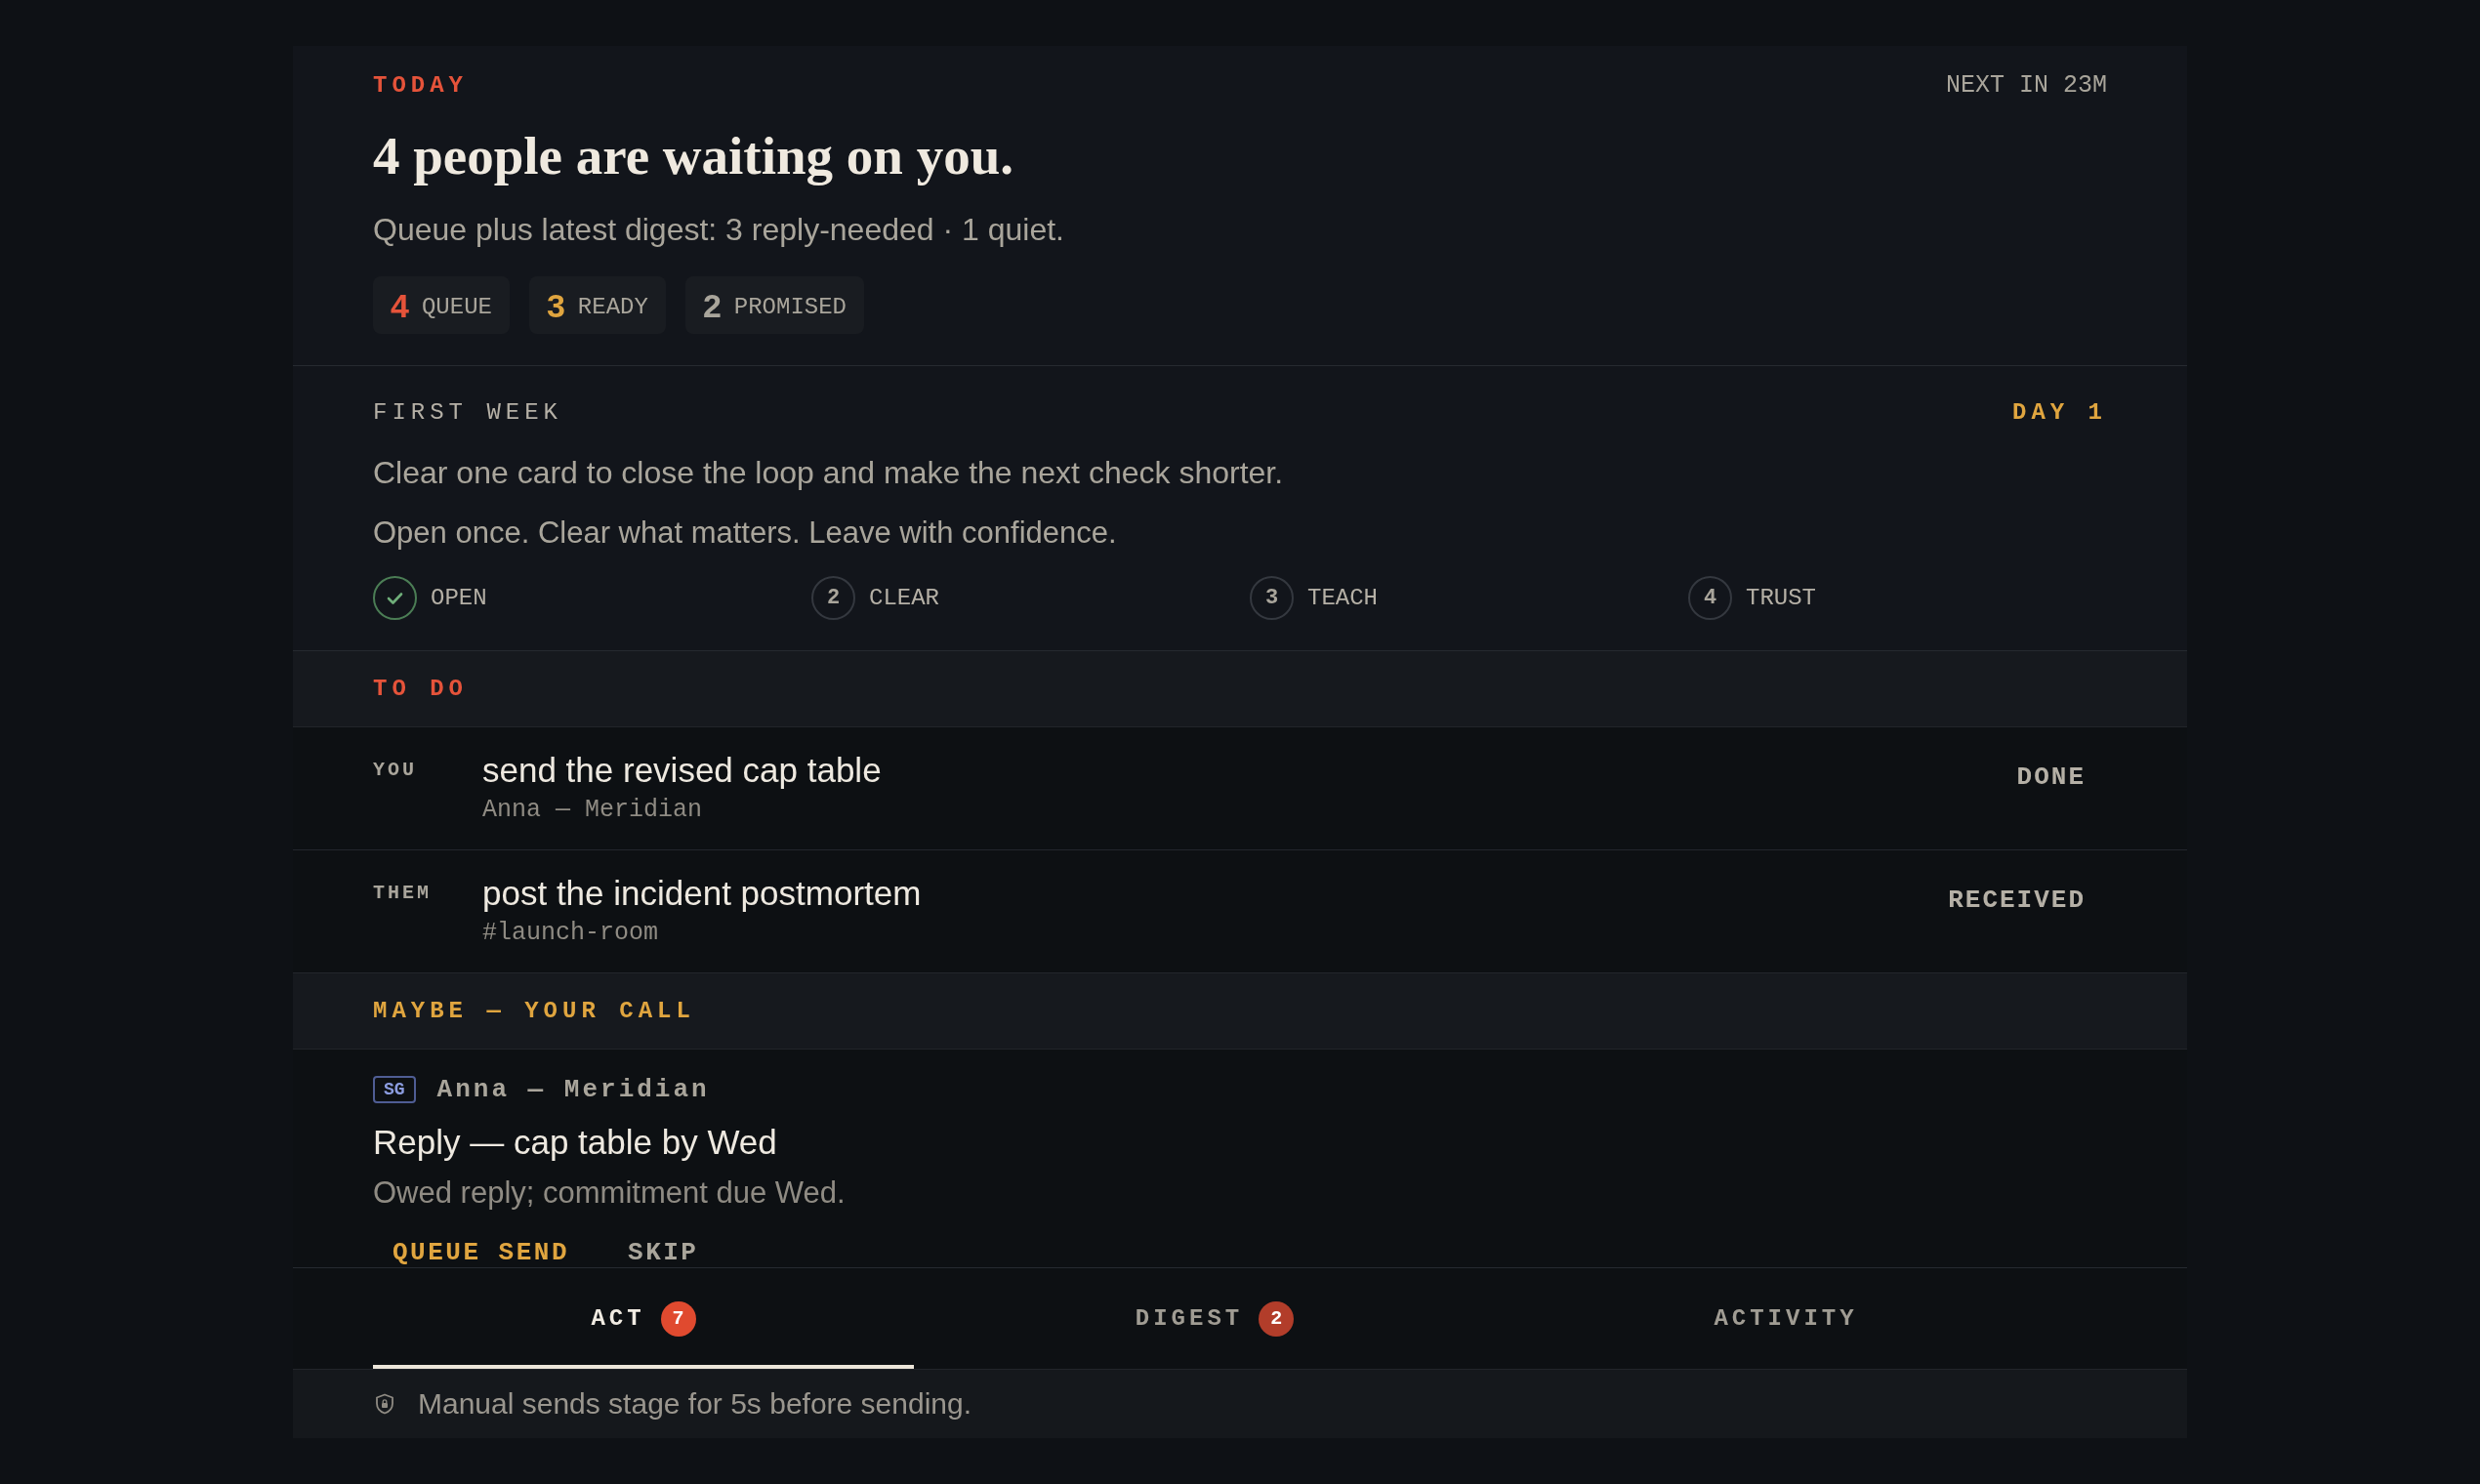  Describe the element at coordinates (829, 473) in the screenshot. I see `body-text: Clear one card to close the loop and make the next check shorter.` at that location.